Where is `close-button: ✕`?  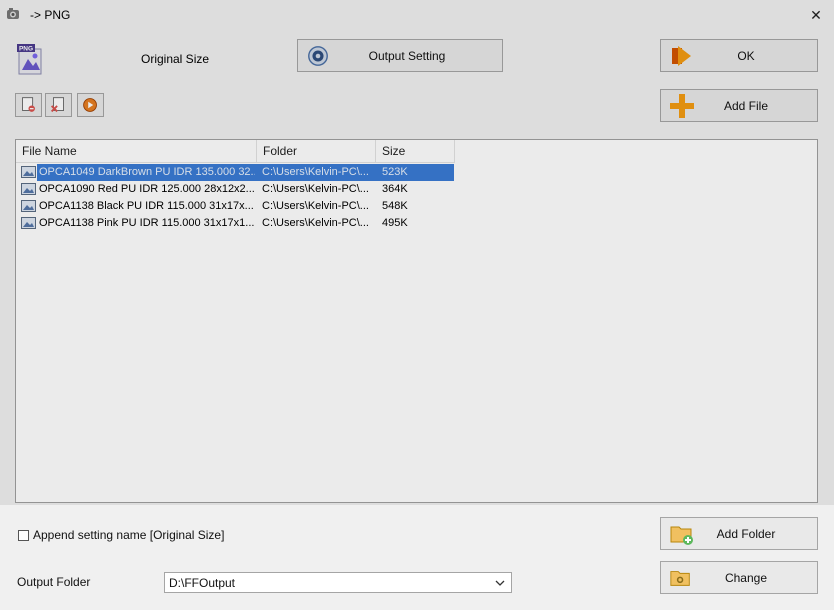
close-button: ✕ is located at coordinates (816, 15).